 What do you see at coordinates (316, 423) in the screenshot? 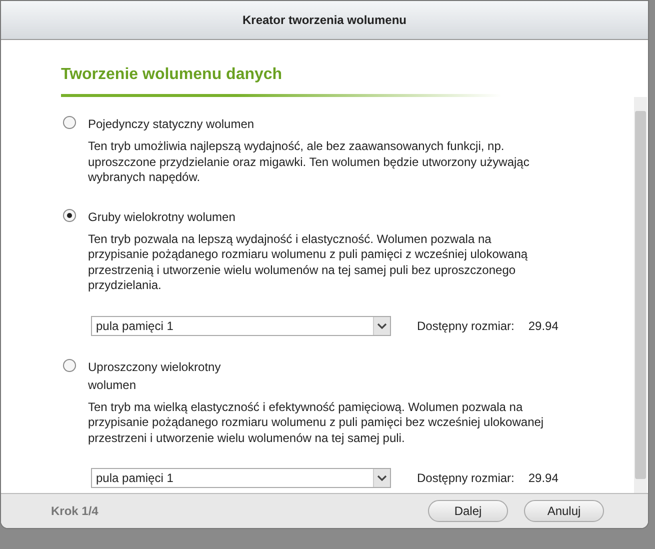
I see `option-description: Ten tryb ma wielką elastyczność i efektywność pamięciową. Wolumen pozwala na przypisanie pożądanego rozmiaru wolumenu z puli pamięci bez wcześniej ulokowanej przestrzeni i utworzenie wielu wolumenów na tej samej puli.` at bounding box center [316, 423].